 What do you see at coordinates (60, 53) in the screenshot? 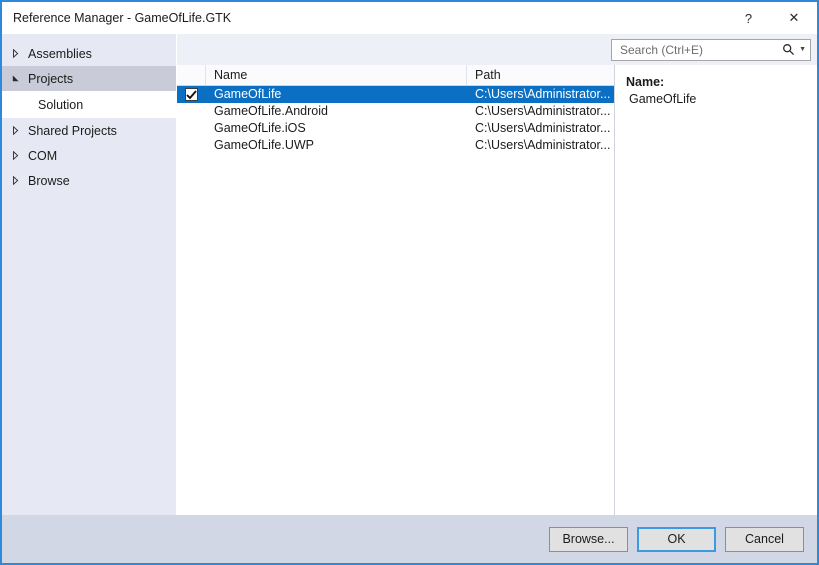
I see `sidebar-item-label: Assemblies` at bounding box center [60, 53].